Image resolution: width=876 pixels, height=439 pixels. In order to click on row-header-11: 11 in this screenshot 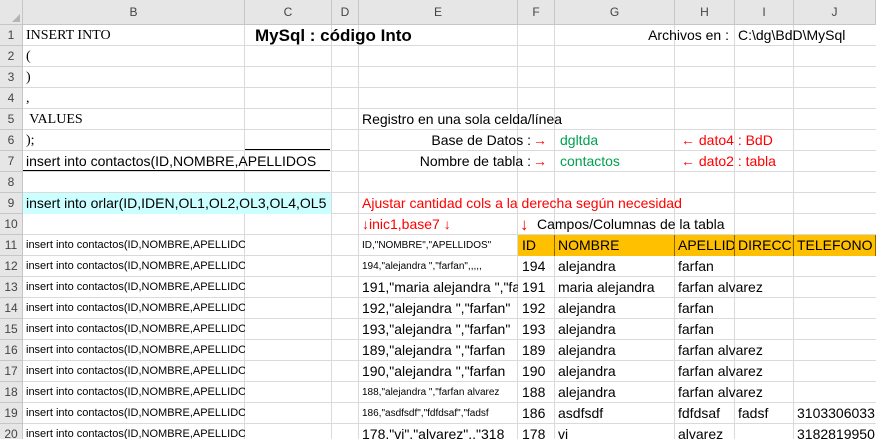, I will do `click(11, 245)`.